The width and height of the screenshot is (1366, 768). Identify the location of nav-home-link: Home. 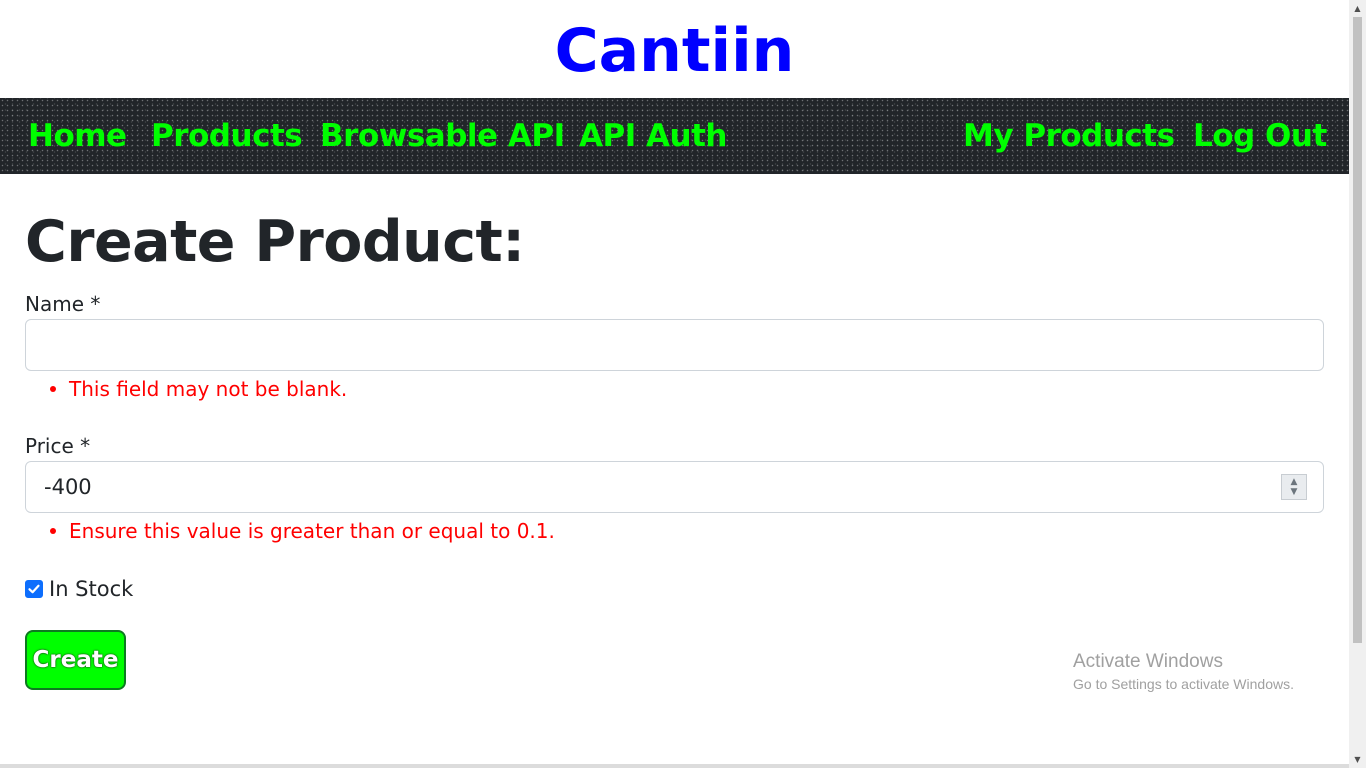
(77, 136).